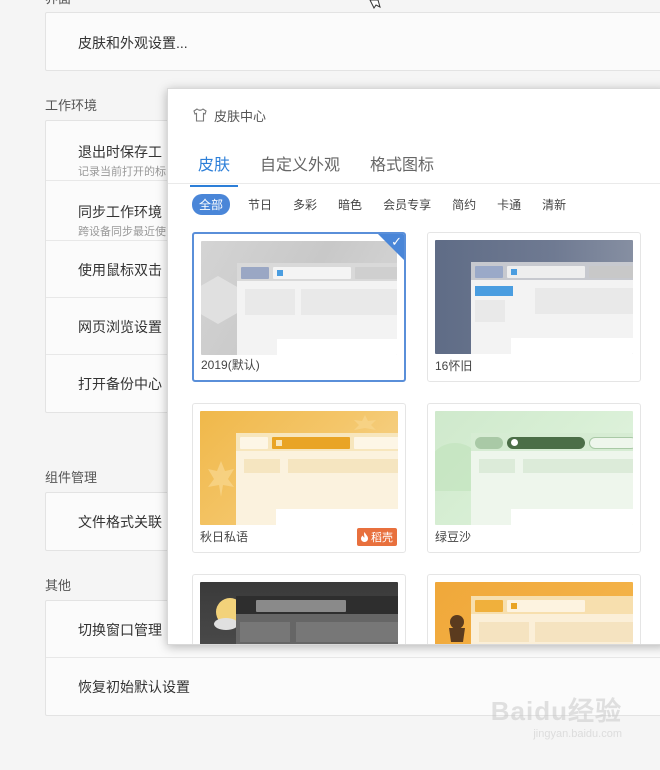 This screenshot has height=770, width=660. I want to click on row-desc: 跨设备同步最近使, so click(122, 232).